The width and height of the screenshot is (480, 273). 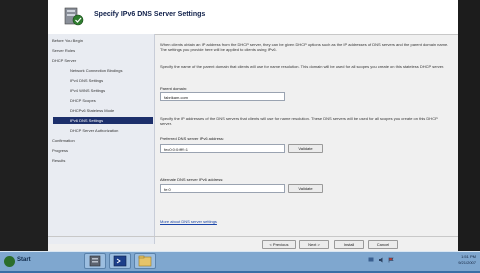 I want to click on nav-item-dhcp-authorization: DHCP Server Authorization, so click(x=94, y=130).